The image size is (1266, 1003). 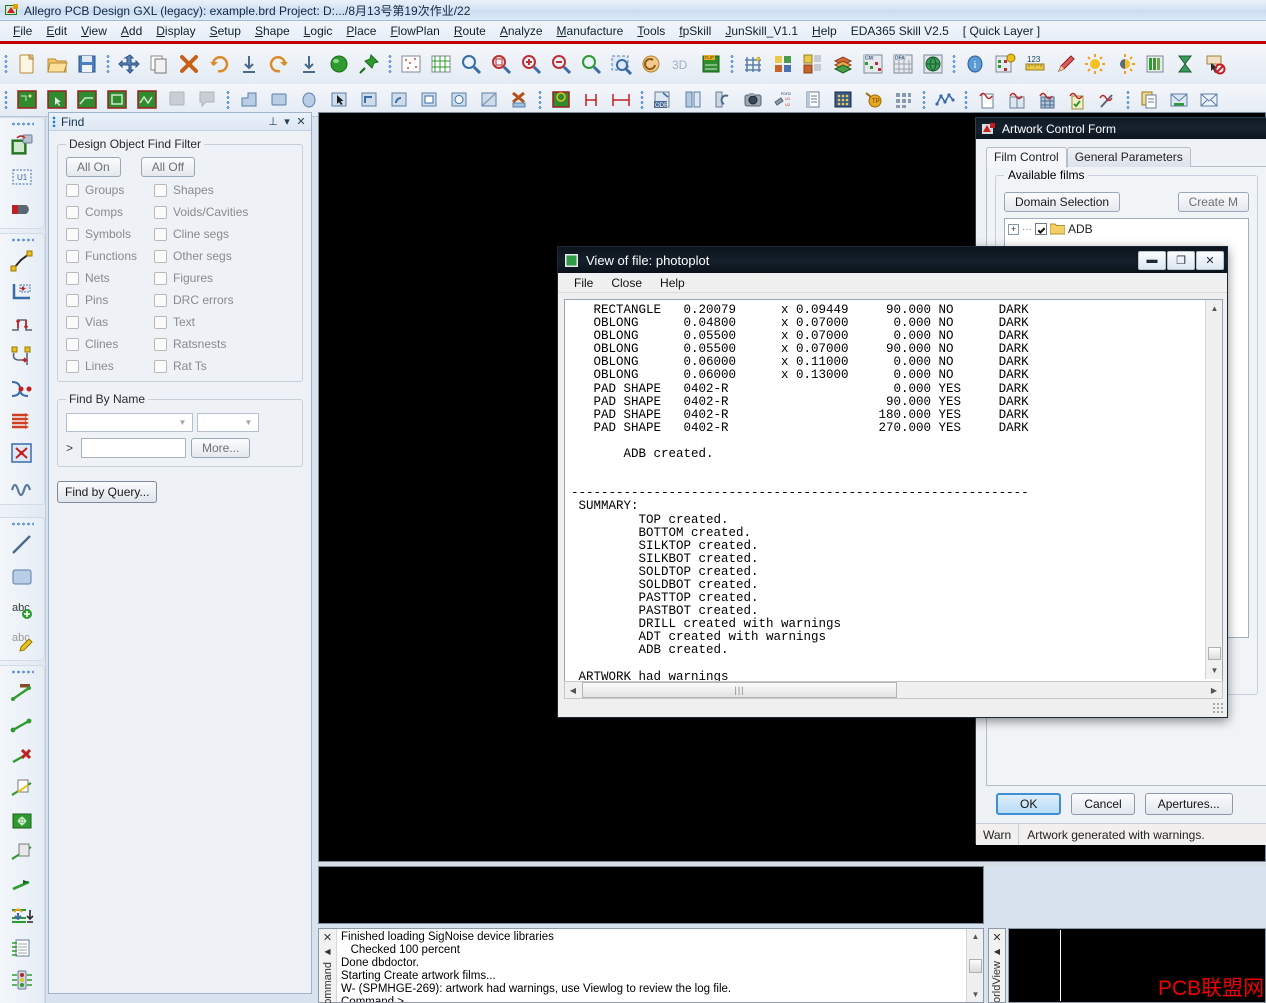 I want to click on net-expand-icon, so click(x=22, y=821).